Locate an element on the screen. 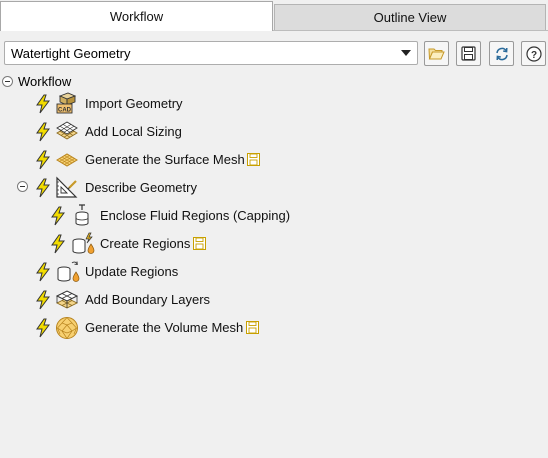 This screenshot has width=548, height=458. task-generate-surface-mesh: Generate the Surface Mesh is located at coordinates (184, 160).